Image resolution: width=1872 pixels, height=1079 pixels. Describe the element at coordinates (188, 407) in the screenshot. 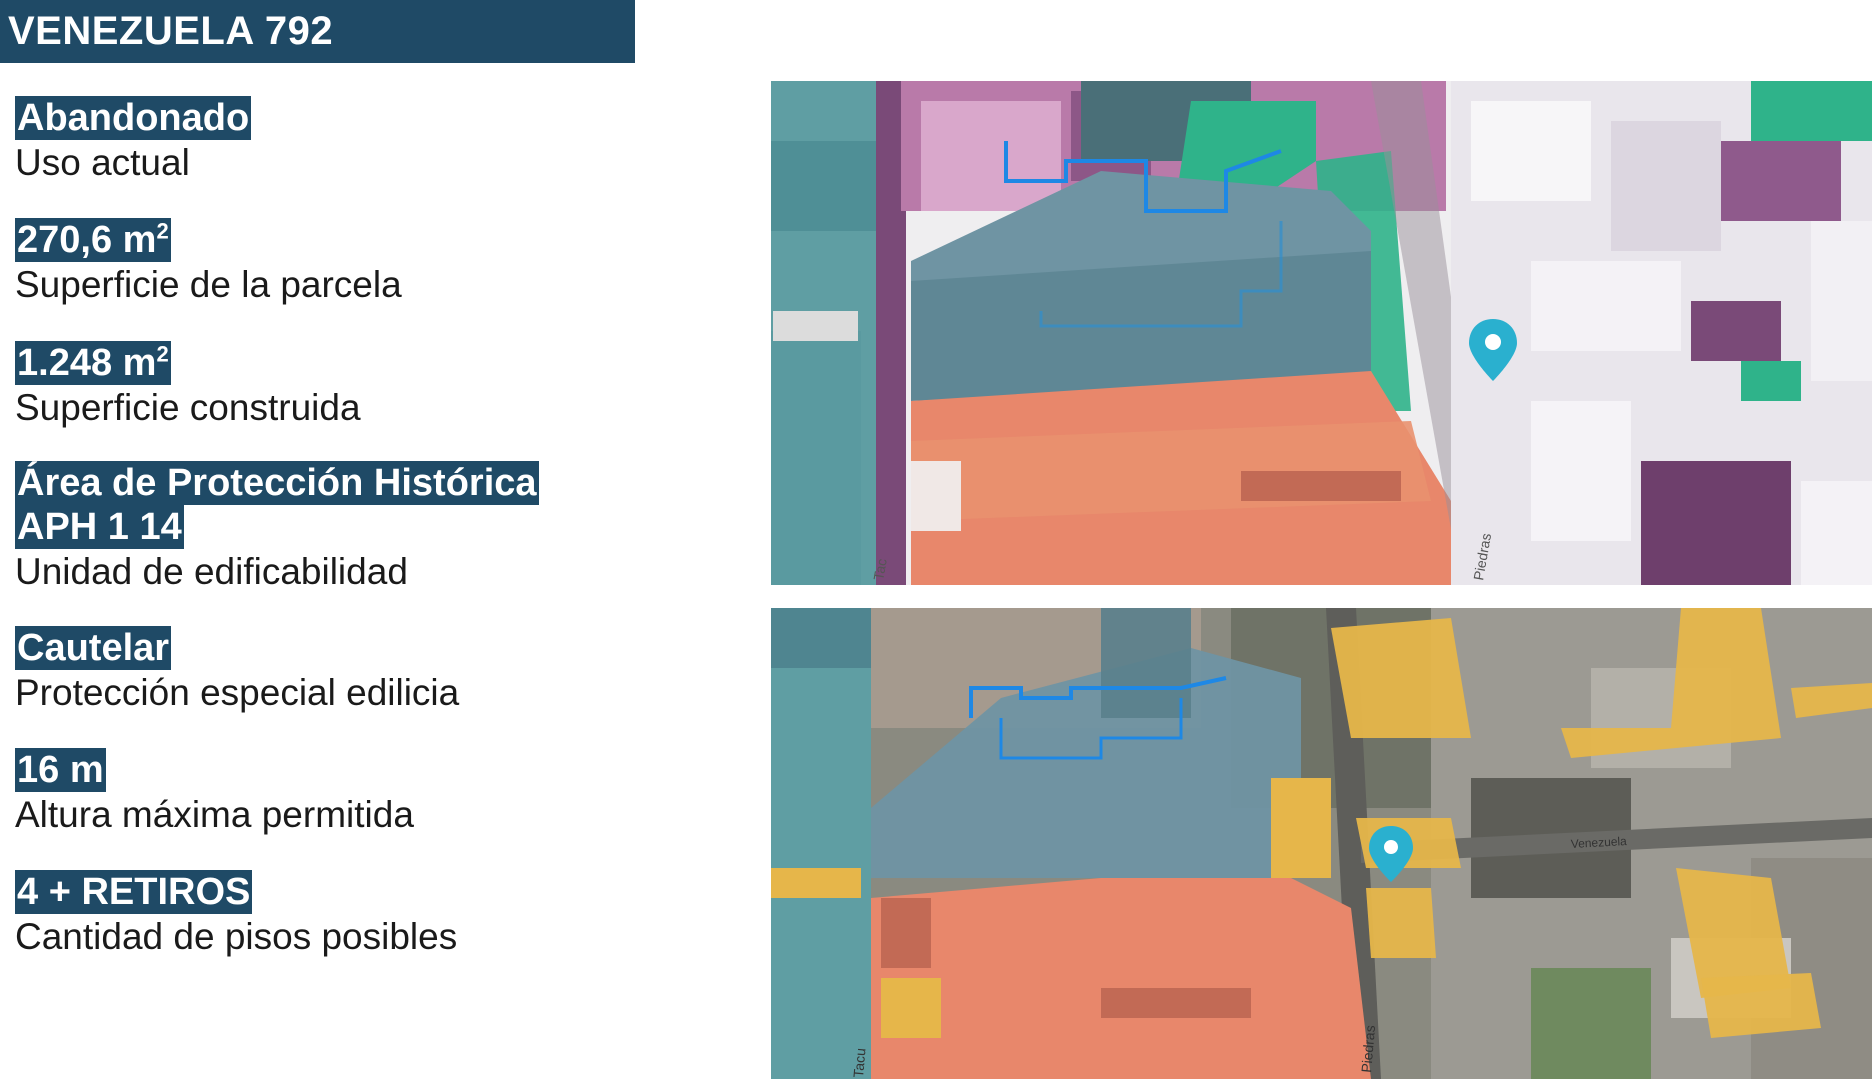

I see `fact-label: Superficie construida` at that location.